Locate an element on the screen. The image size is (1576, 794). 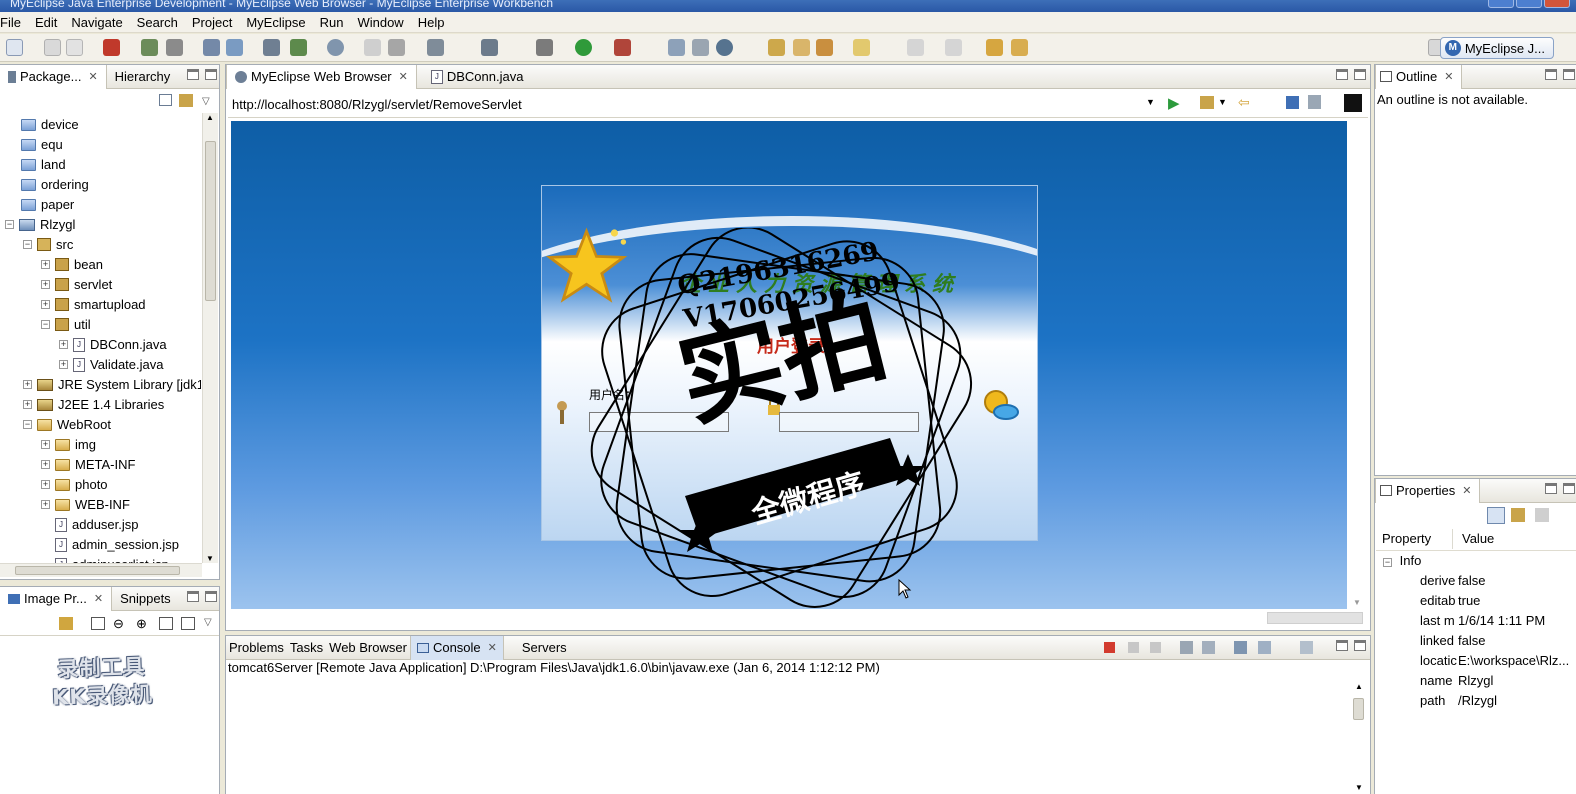
go-icon: ▶ is located at coordinates (1174, 103).